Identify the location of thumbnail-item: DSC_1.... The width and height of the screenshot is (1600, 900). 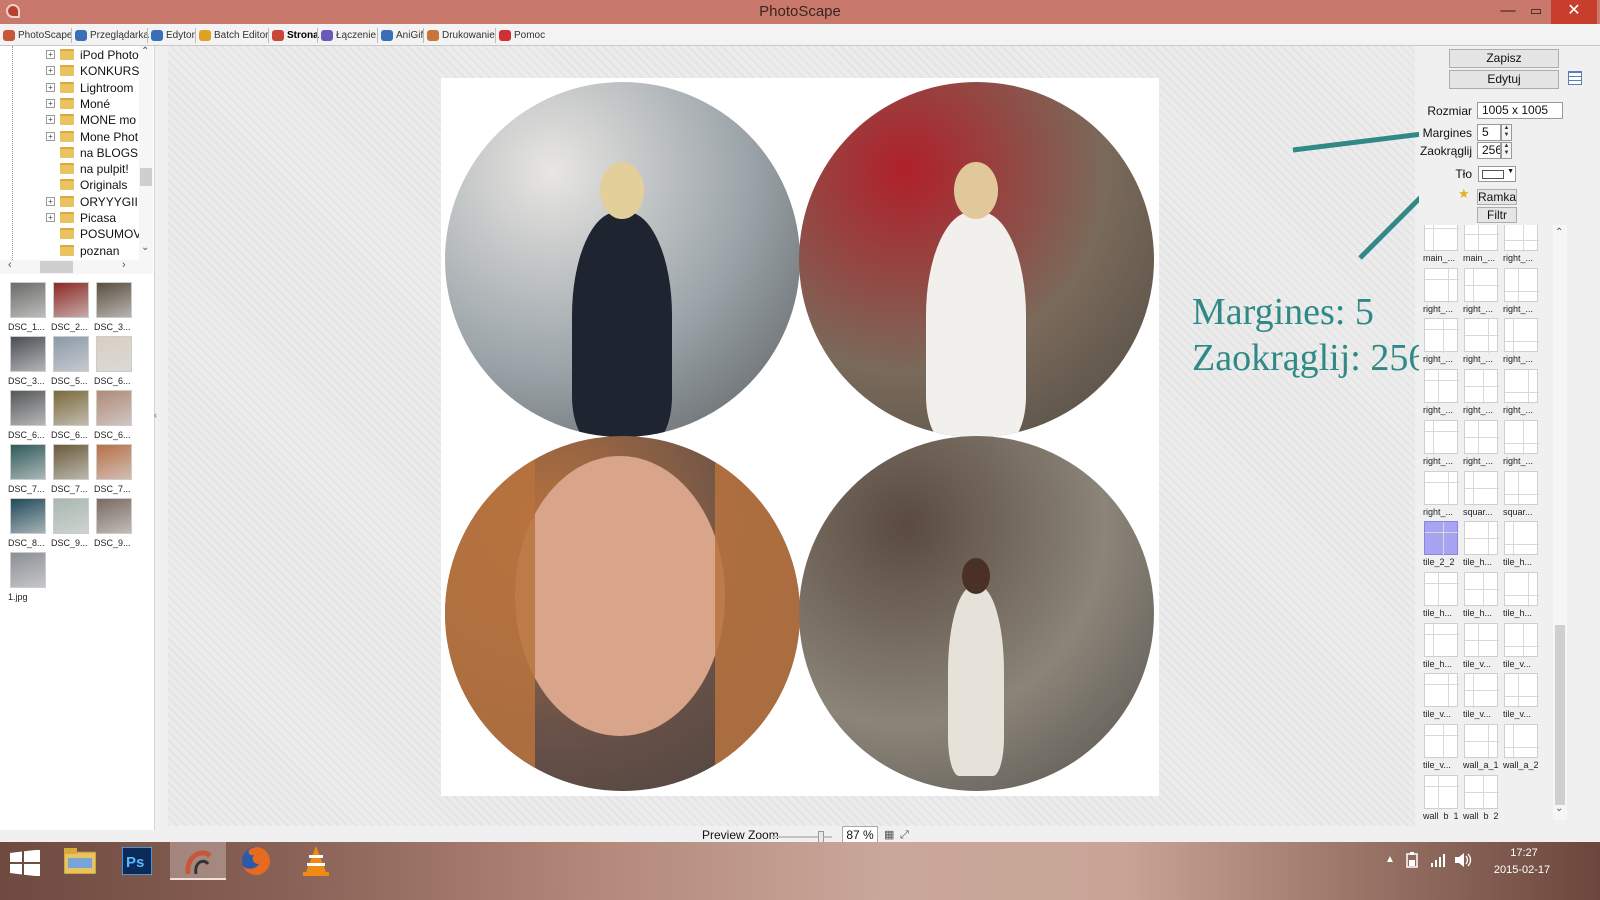
(28, 308).